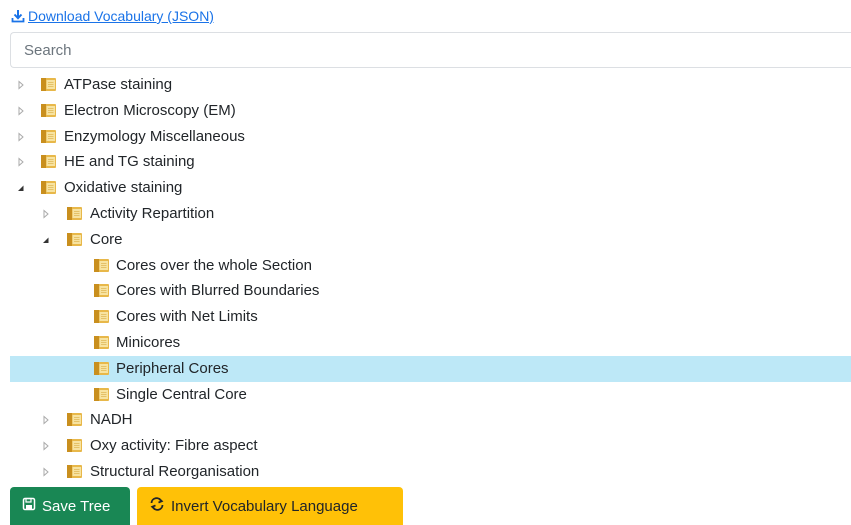 Image resolution: width=851 pixels, height=525 pixels. Describe the element at coordinates (118, 85) in the screenshot. I see `tree-node-label: ATPase staining` at that location.